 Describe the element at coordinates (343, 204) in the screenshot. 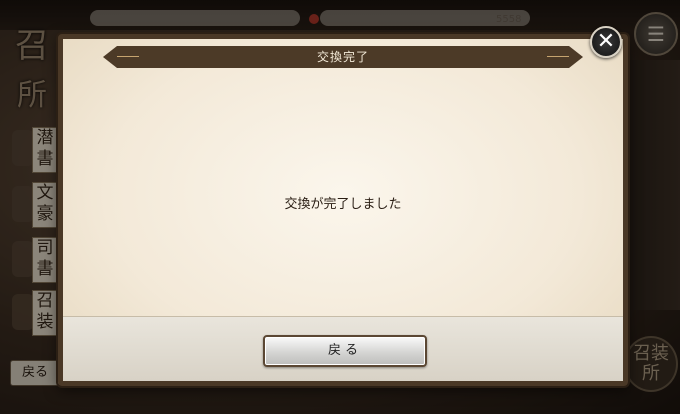

I see `dialog-message: 交換が完了しました` at that location.